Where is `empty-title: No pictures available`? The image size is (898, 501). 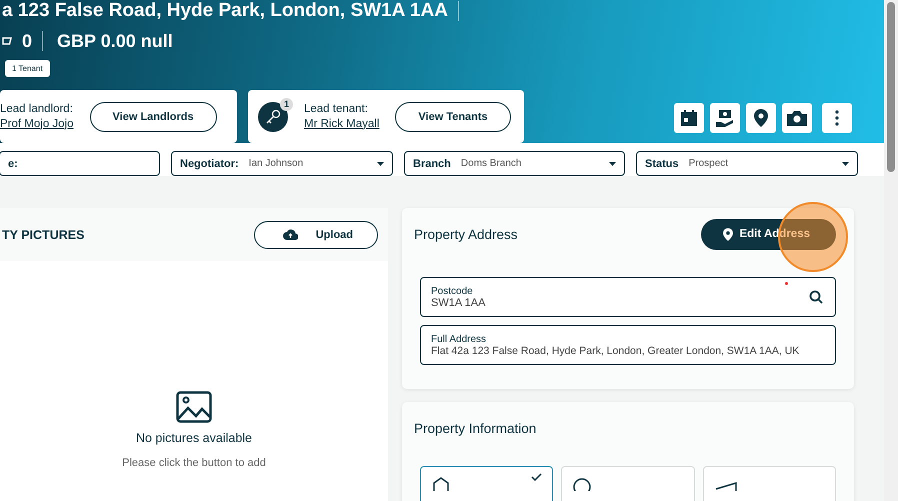
empty-title: No pictures available is located at coordinates (194, 438).